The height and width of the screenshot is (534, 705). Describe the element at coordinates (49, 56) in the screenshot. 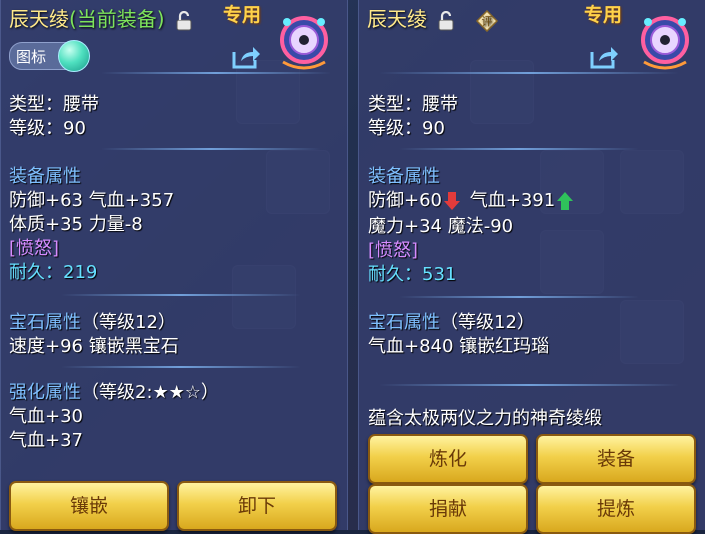

I see `icon-toggle: 图标` at that location.